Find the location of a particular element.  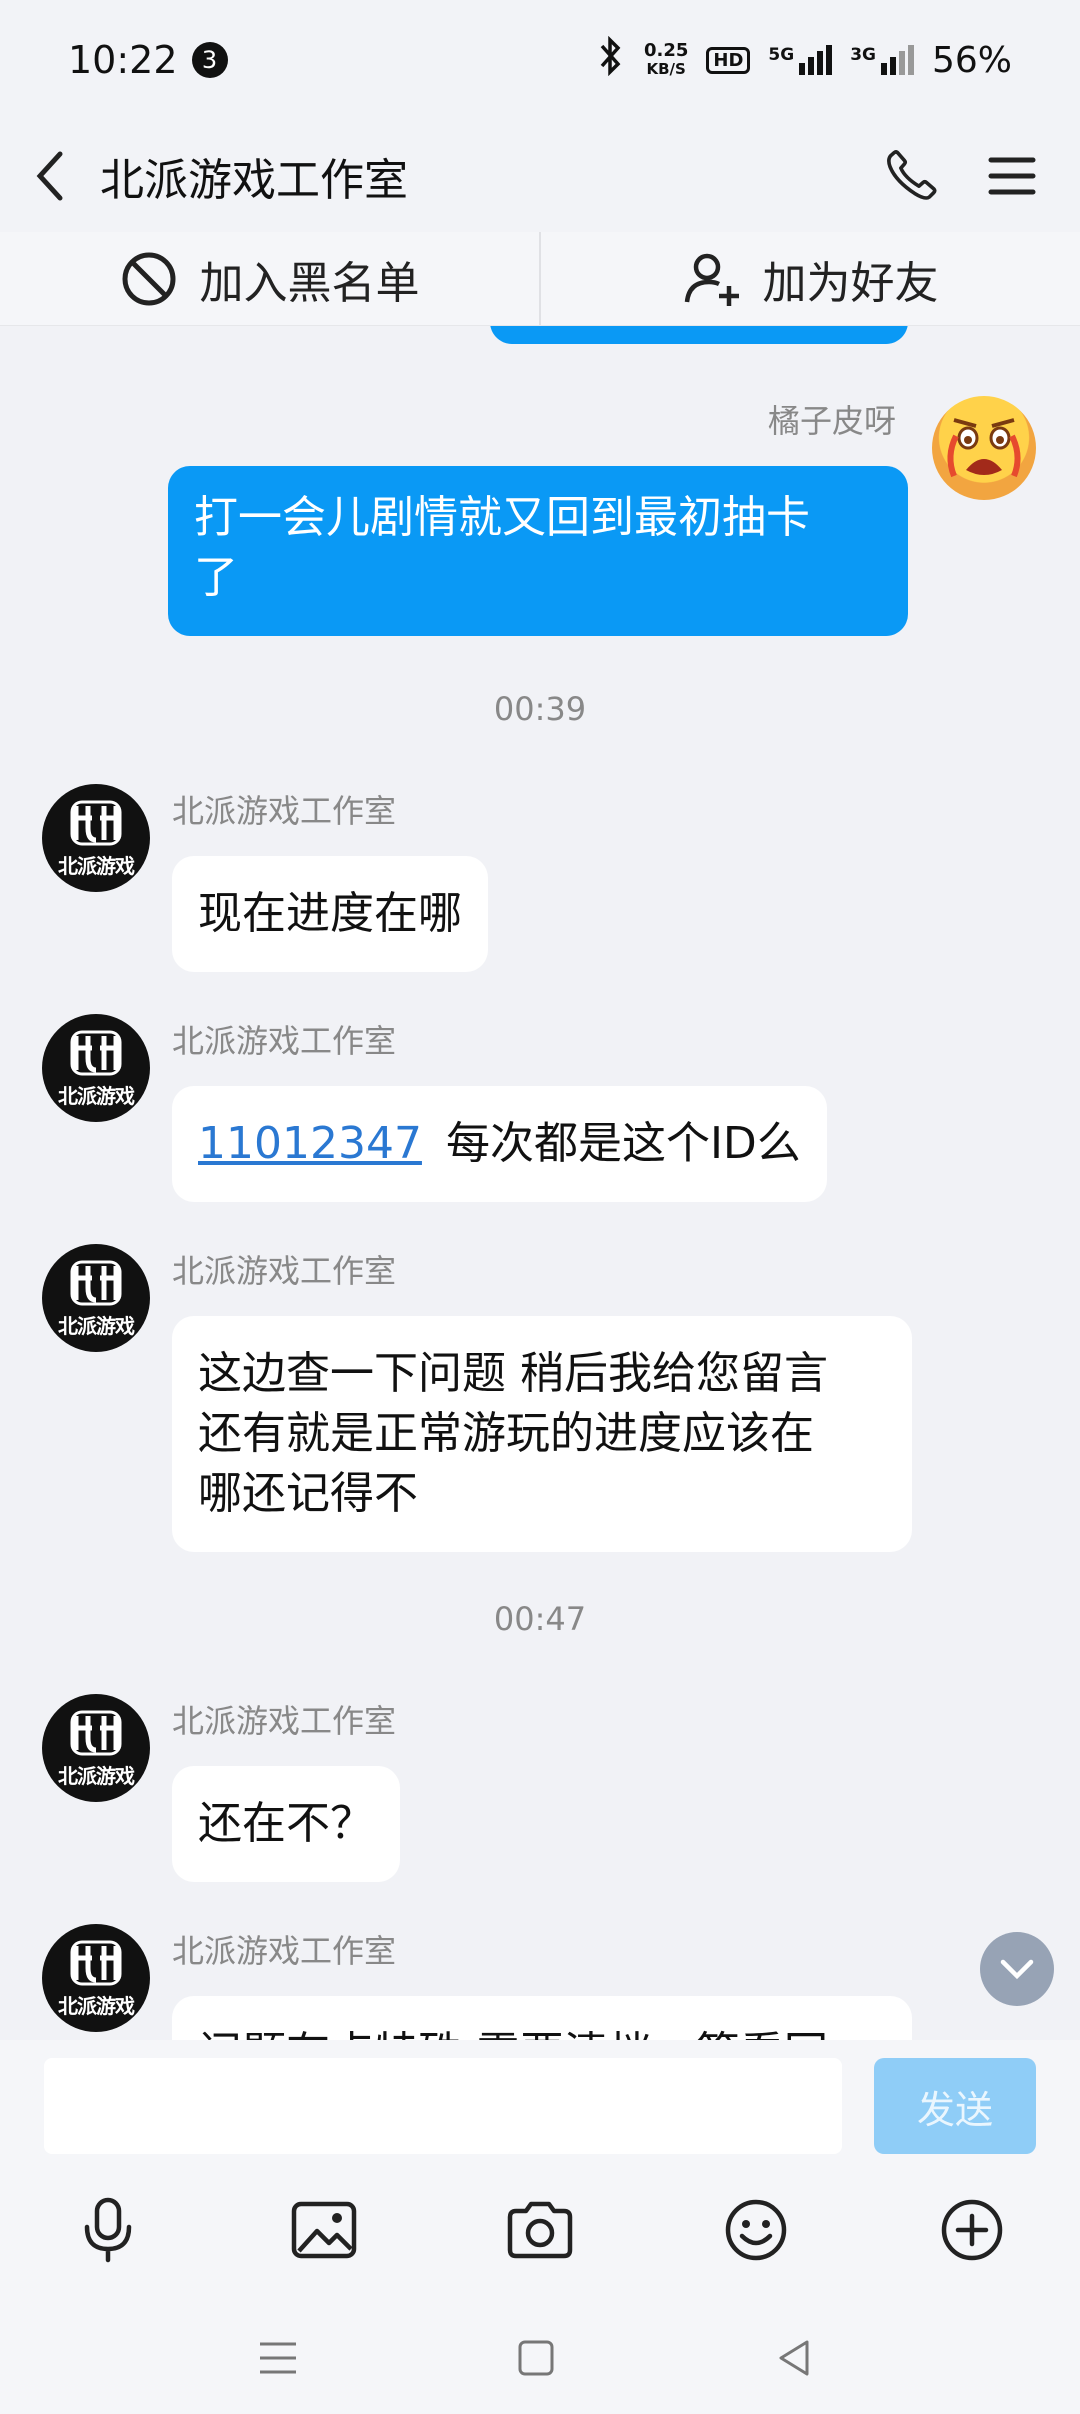

crying-face-icon is located at coordinates (984, 448).